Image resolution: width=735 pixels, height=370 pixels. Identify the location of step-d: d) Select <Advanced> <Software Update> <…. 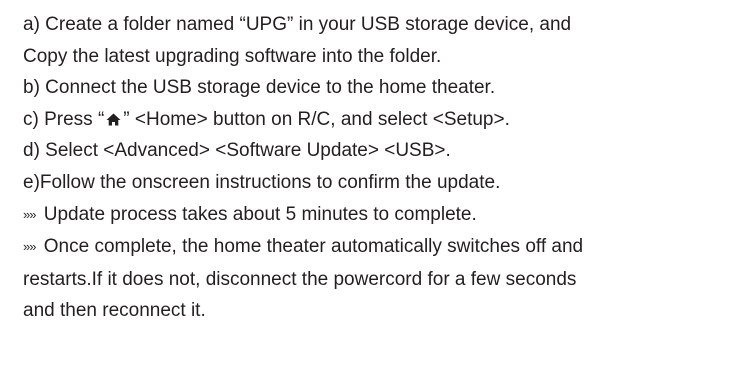
(237, 151).